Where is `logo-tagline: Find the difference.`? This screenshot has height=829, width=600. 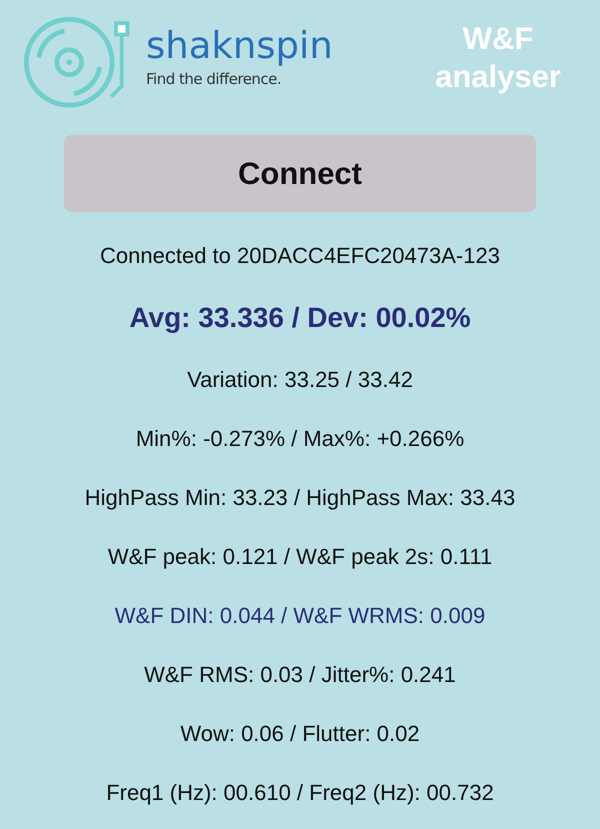
logo-tagline: Find the difference. is located at coordinates (214, 79).